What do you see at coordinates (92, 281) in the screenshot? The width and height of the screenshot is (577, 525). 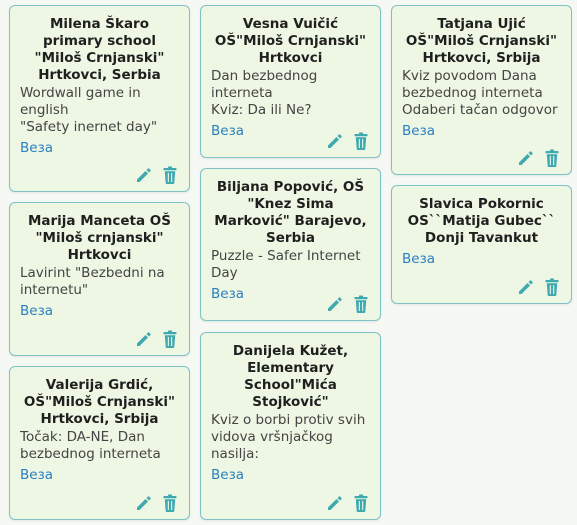 I see `post-body: Lavirint "Bezbedni na internetu"` at bounding box center [92, 281].